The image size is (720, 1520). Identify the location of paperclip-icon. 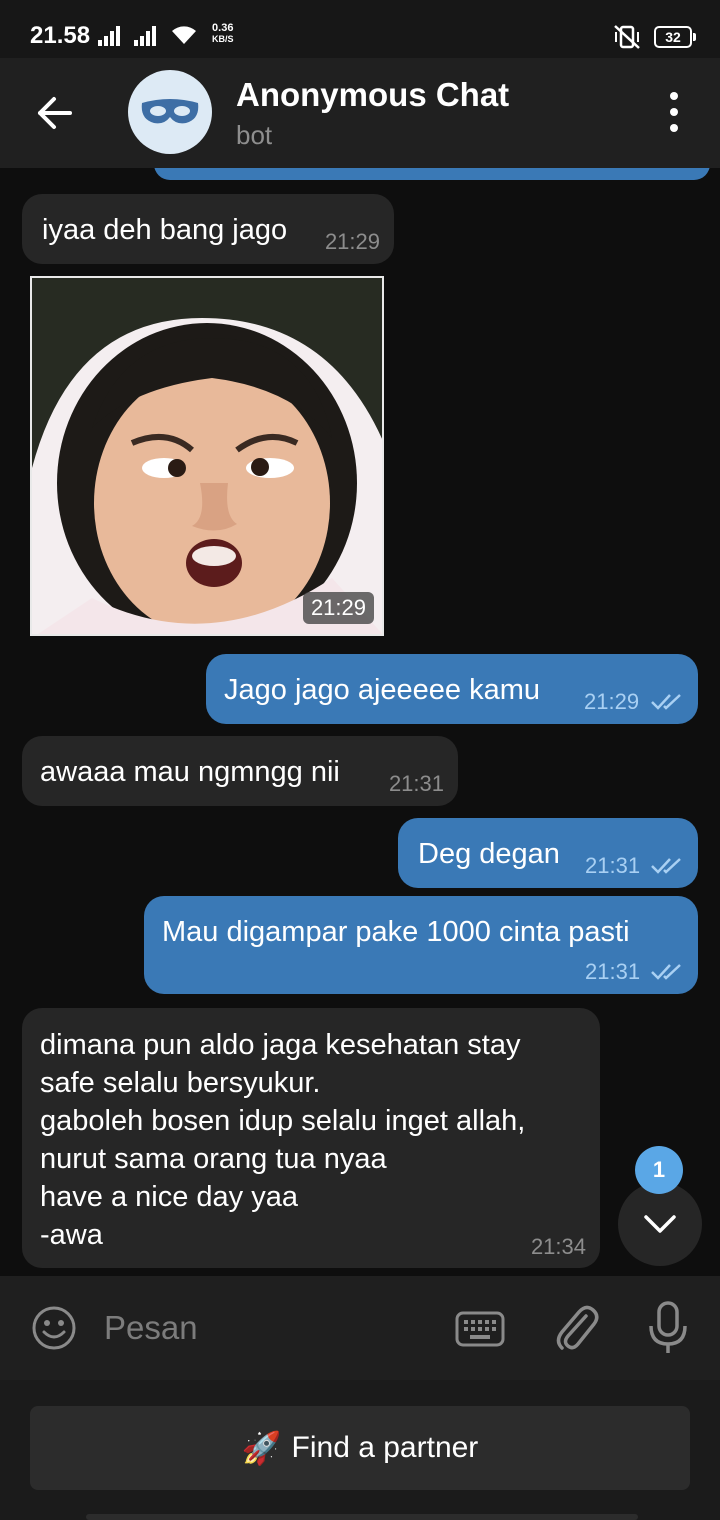
(577, 1327).